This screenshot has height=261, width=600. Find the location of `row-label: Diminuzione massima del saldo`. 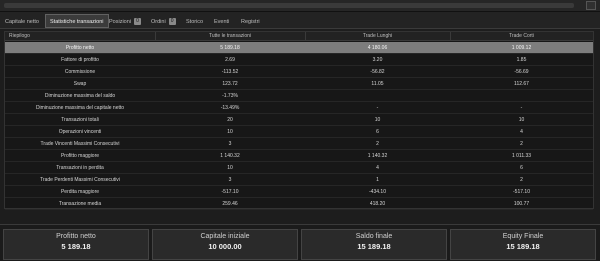

row-label: Diminuzione massima del saldo is located at coordinates (80, 96).